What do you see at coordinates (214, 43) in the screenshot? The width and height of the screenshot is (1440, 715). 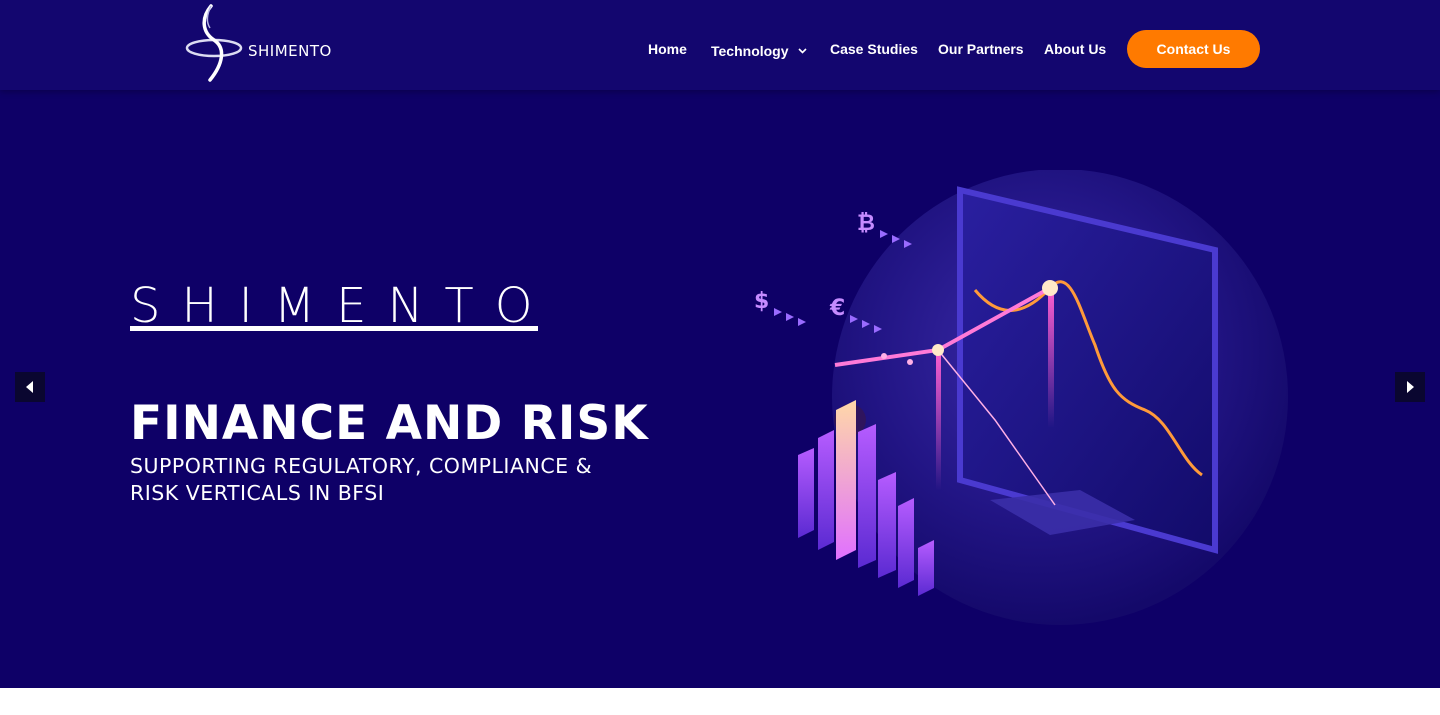 I see `logo-swirl-icon` at bounding box center [214, 43].